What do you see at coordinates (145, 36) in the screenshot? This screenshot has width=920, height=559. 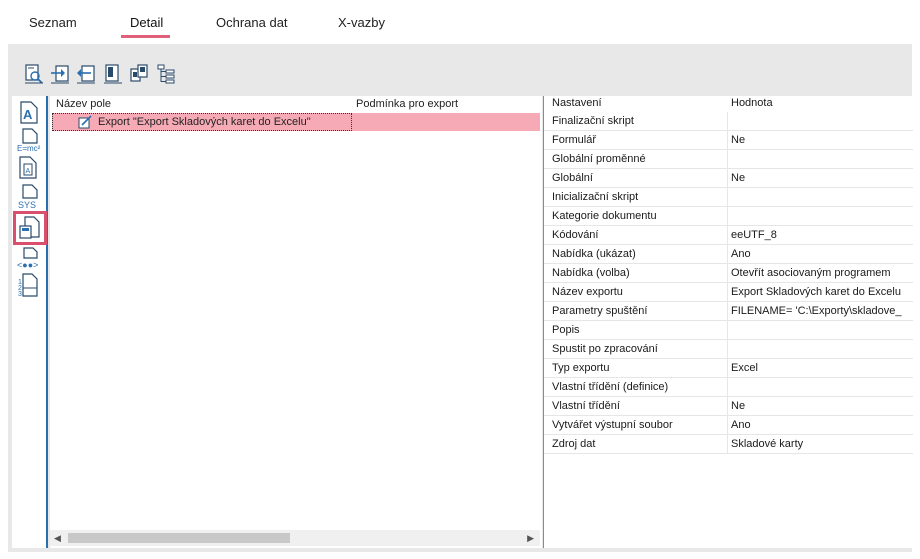 I see `active-tab-indicator` at bounding box center [145, 36].